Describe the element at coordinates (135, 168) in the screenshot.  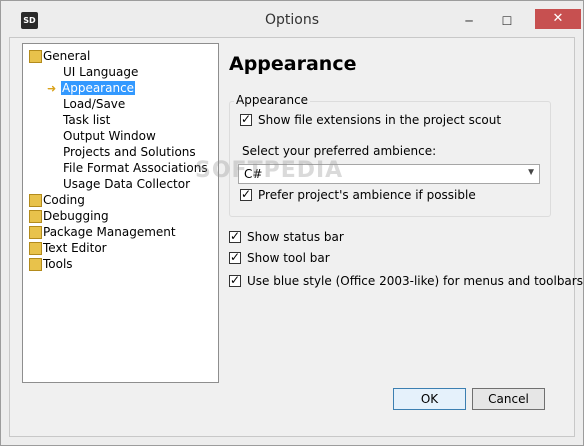
I see `tree-item-file-format-associations: File Format Associations` at that location.